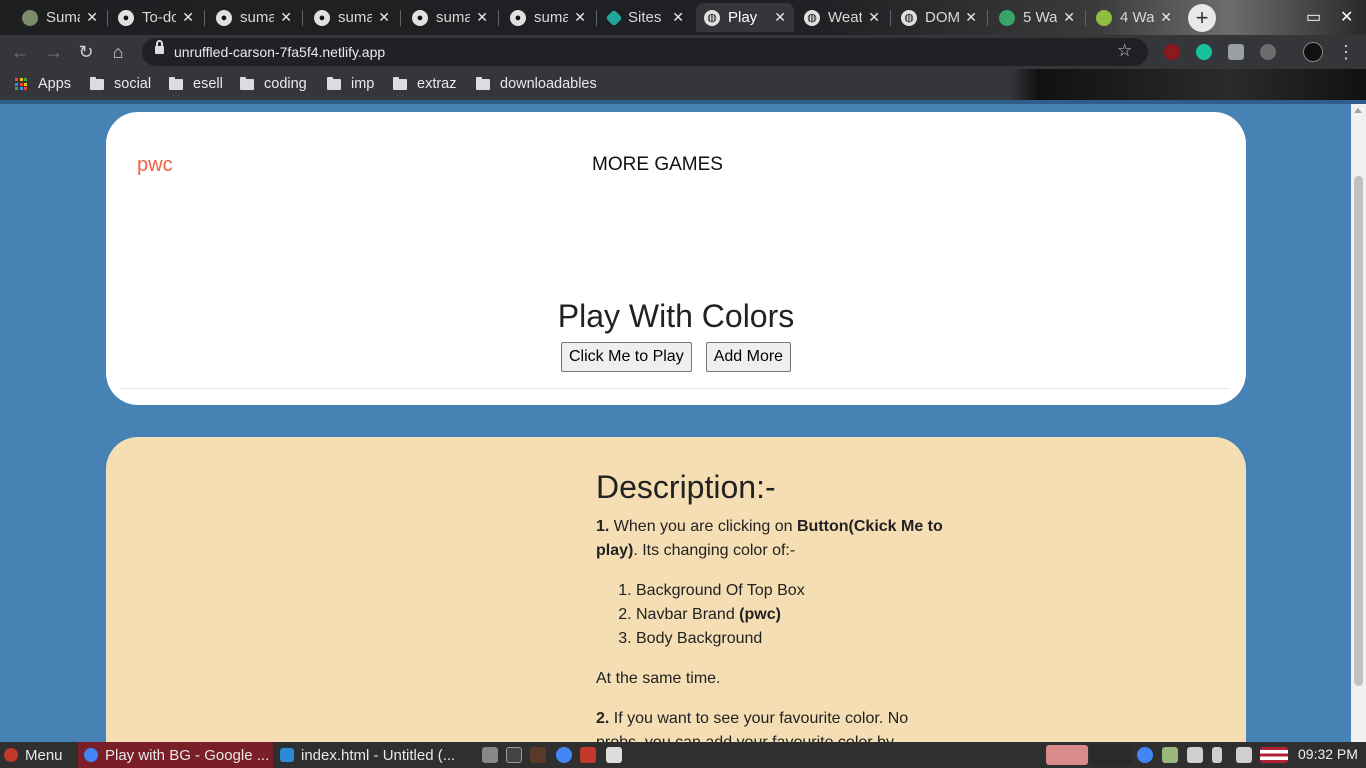 The width and height of the screenshot is (1366, 768). I want to click on github-icon: ●, so click(322, 17).